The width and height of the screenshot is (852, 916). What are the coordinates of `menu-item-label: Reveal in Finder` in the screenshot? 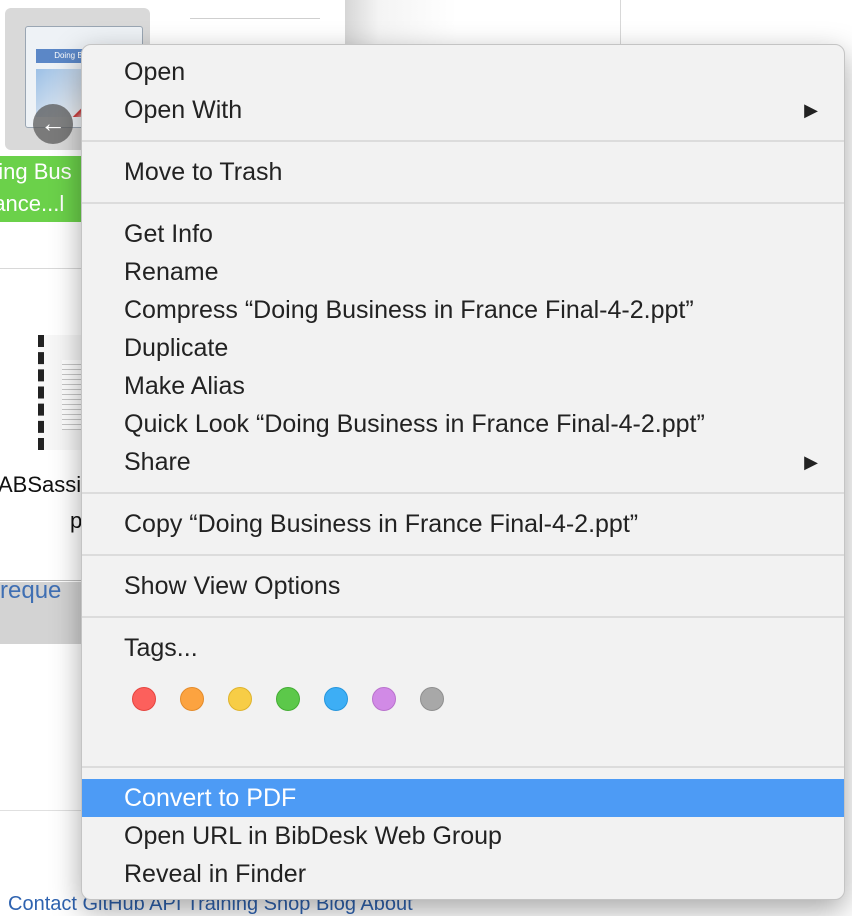 It's located at (215, 874).